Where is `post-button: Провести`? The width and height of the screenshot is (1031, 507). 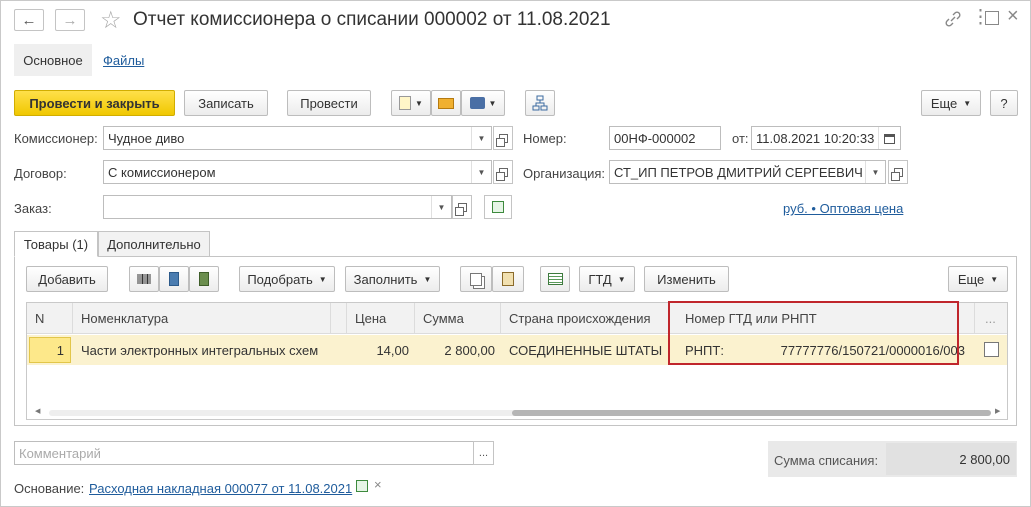 post-button: Провести is located at coordinates (329, 103).